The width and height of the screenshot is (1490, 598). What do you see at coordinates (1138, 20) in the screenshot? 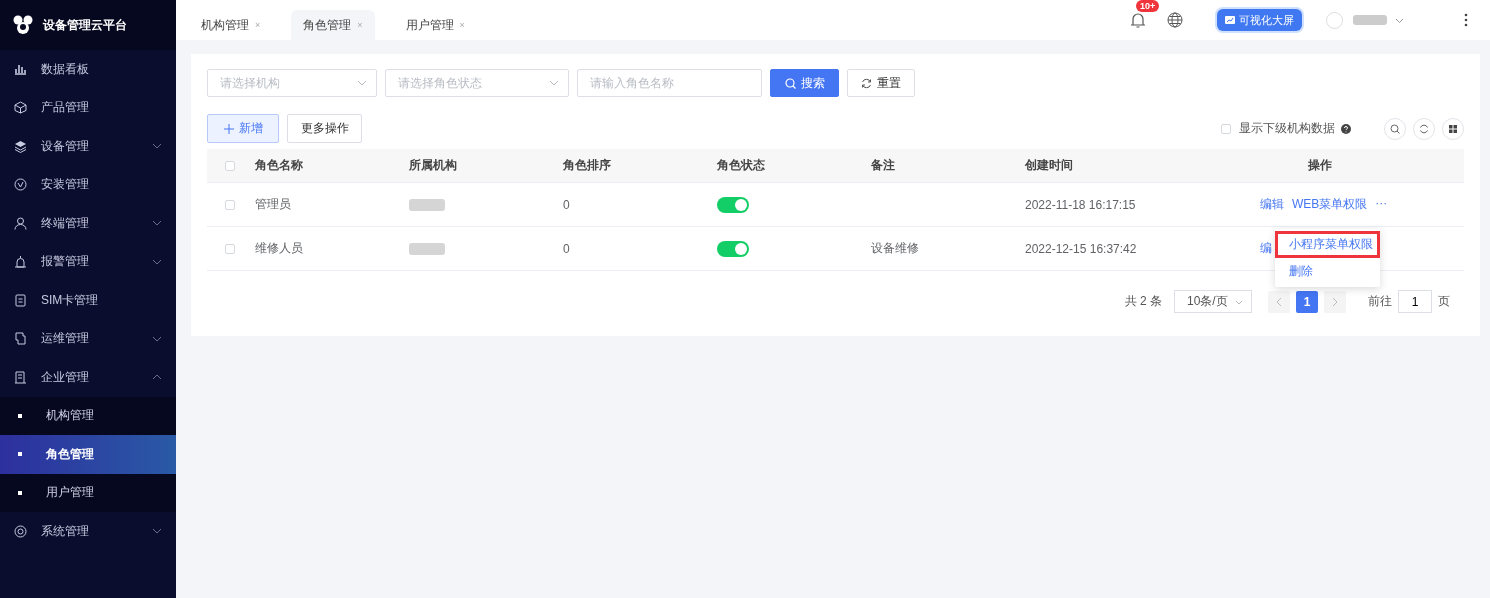
I see `bell-icon` at bounding box center [1138, 20].